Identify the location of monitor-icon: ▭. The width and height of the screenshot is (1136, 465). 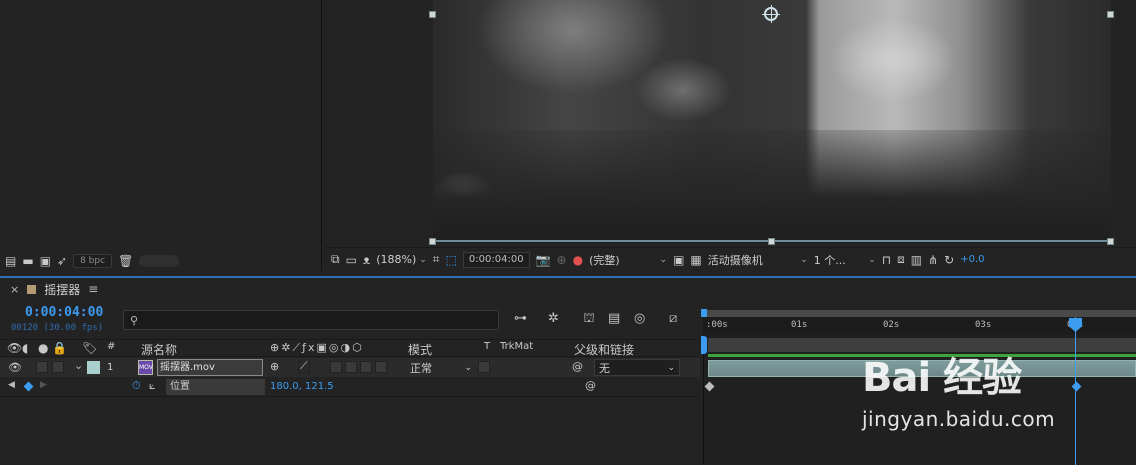
(351, 260).